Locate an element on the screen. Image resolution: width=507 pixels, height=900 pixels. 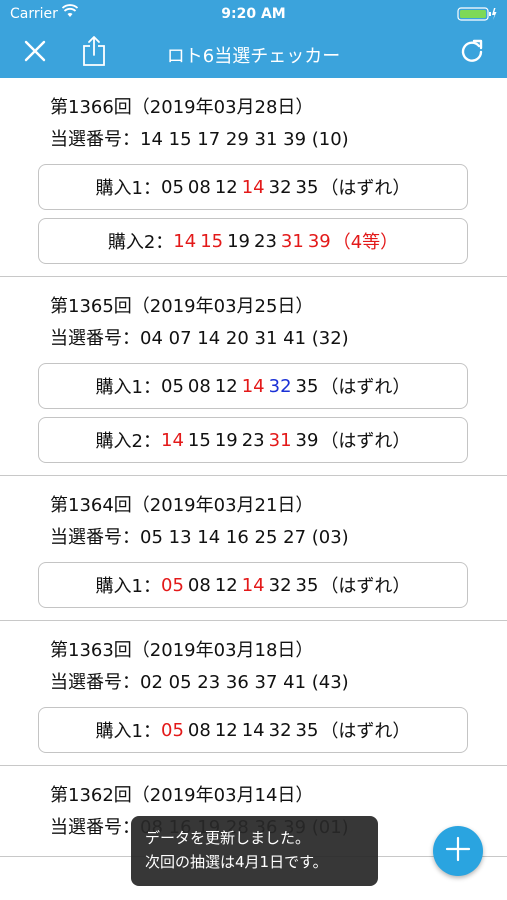
purchase-row: 購入2： 14 15 19 23 31 39 （4等） is located at coordinates (253, 241).